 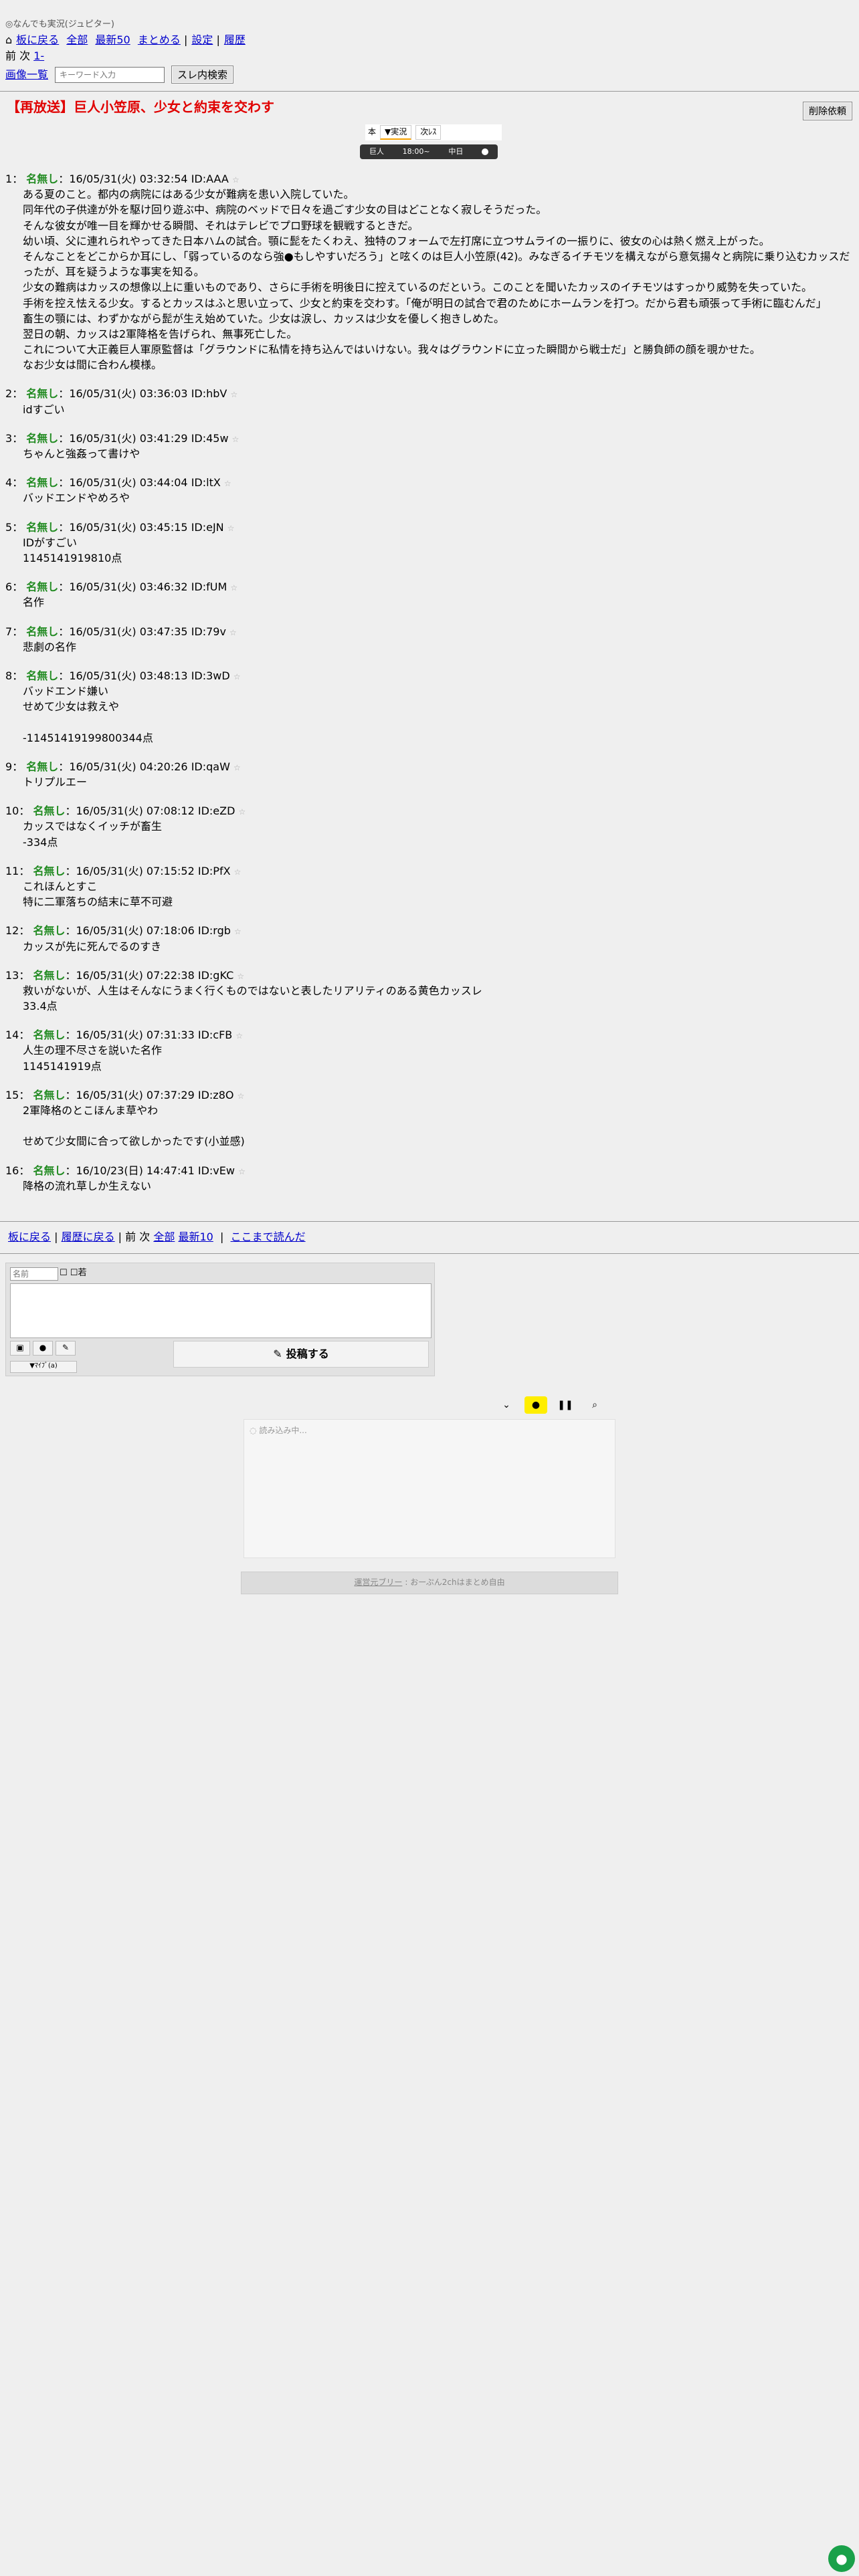 I want to click on live-tab: ▼実況, so click(x=396, y=132).